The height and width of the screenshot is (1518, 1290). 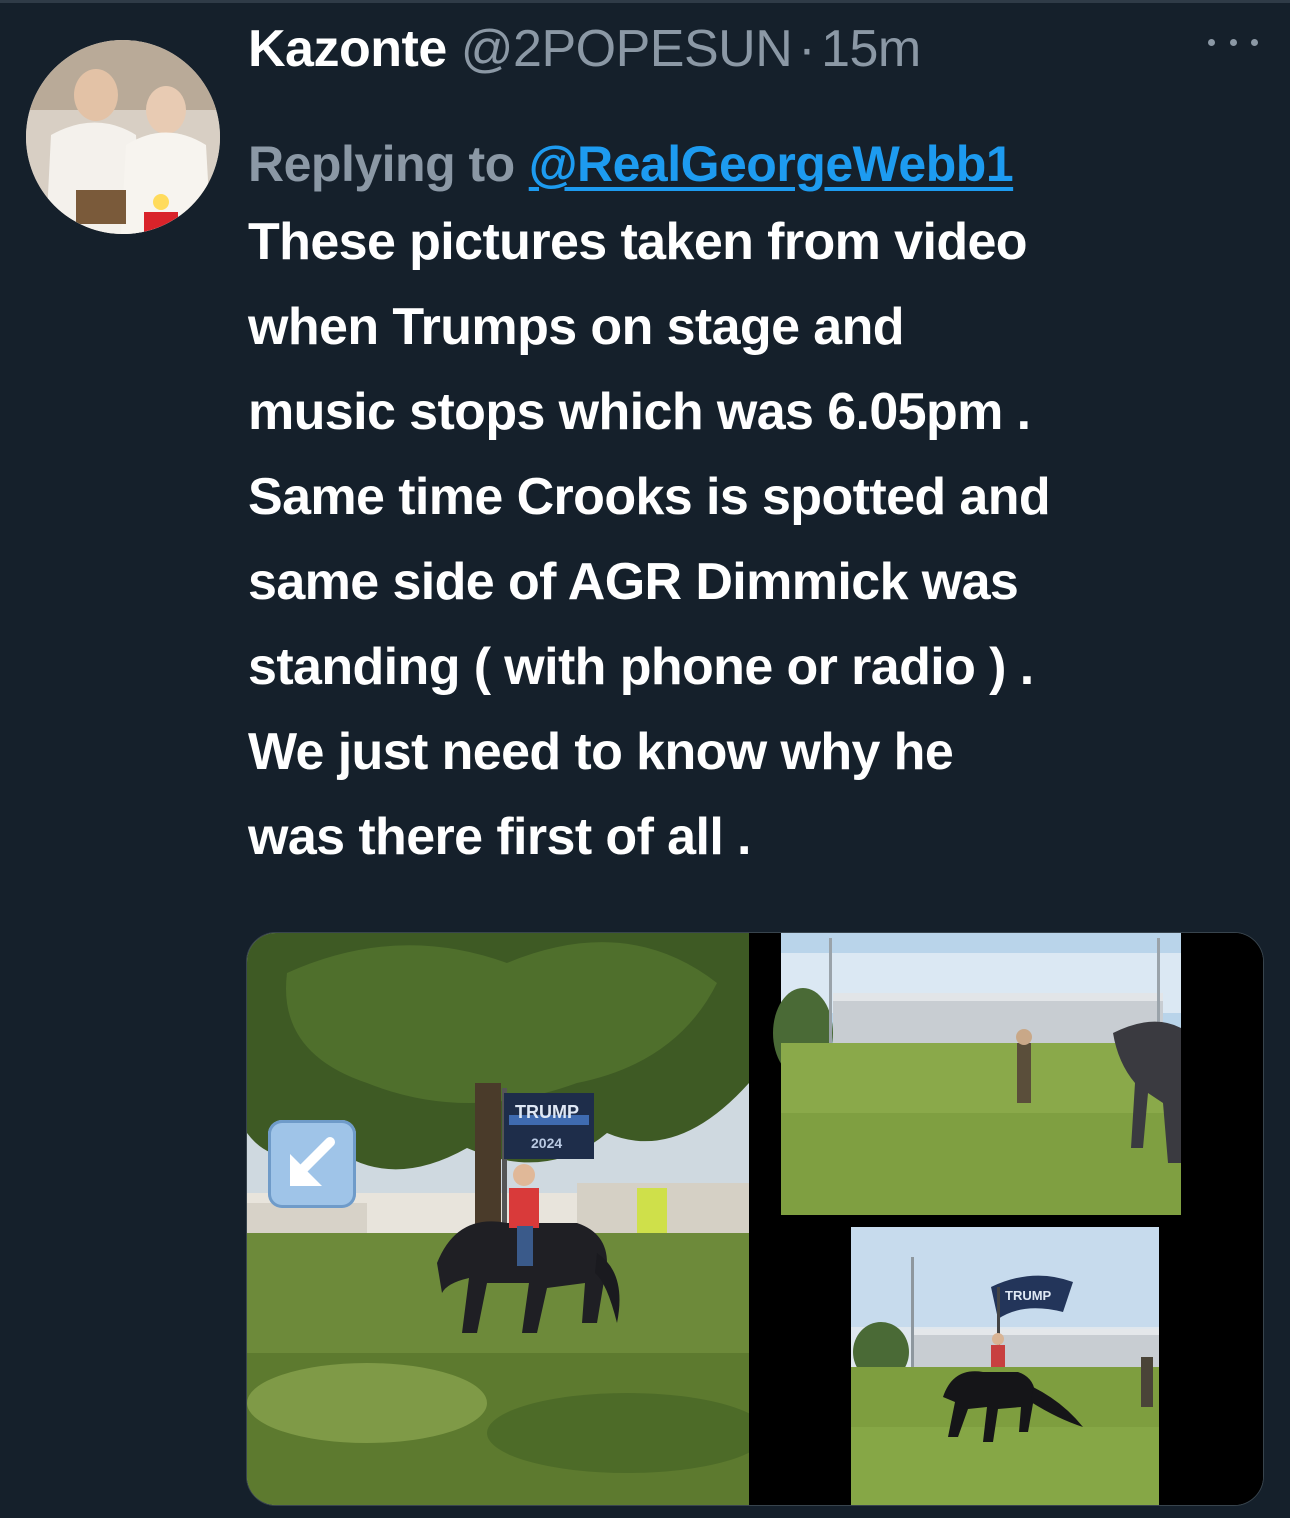 I want to click on media-image-man-standing, so click(x=1013, y=1074).